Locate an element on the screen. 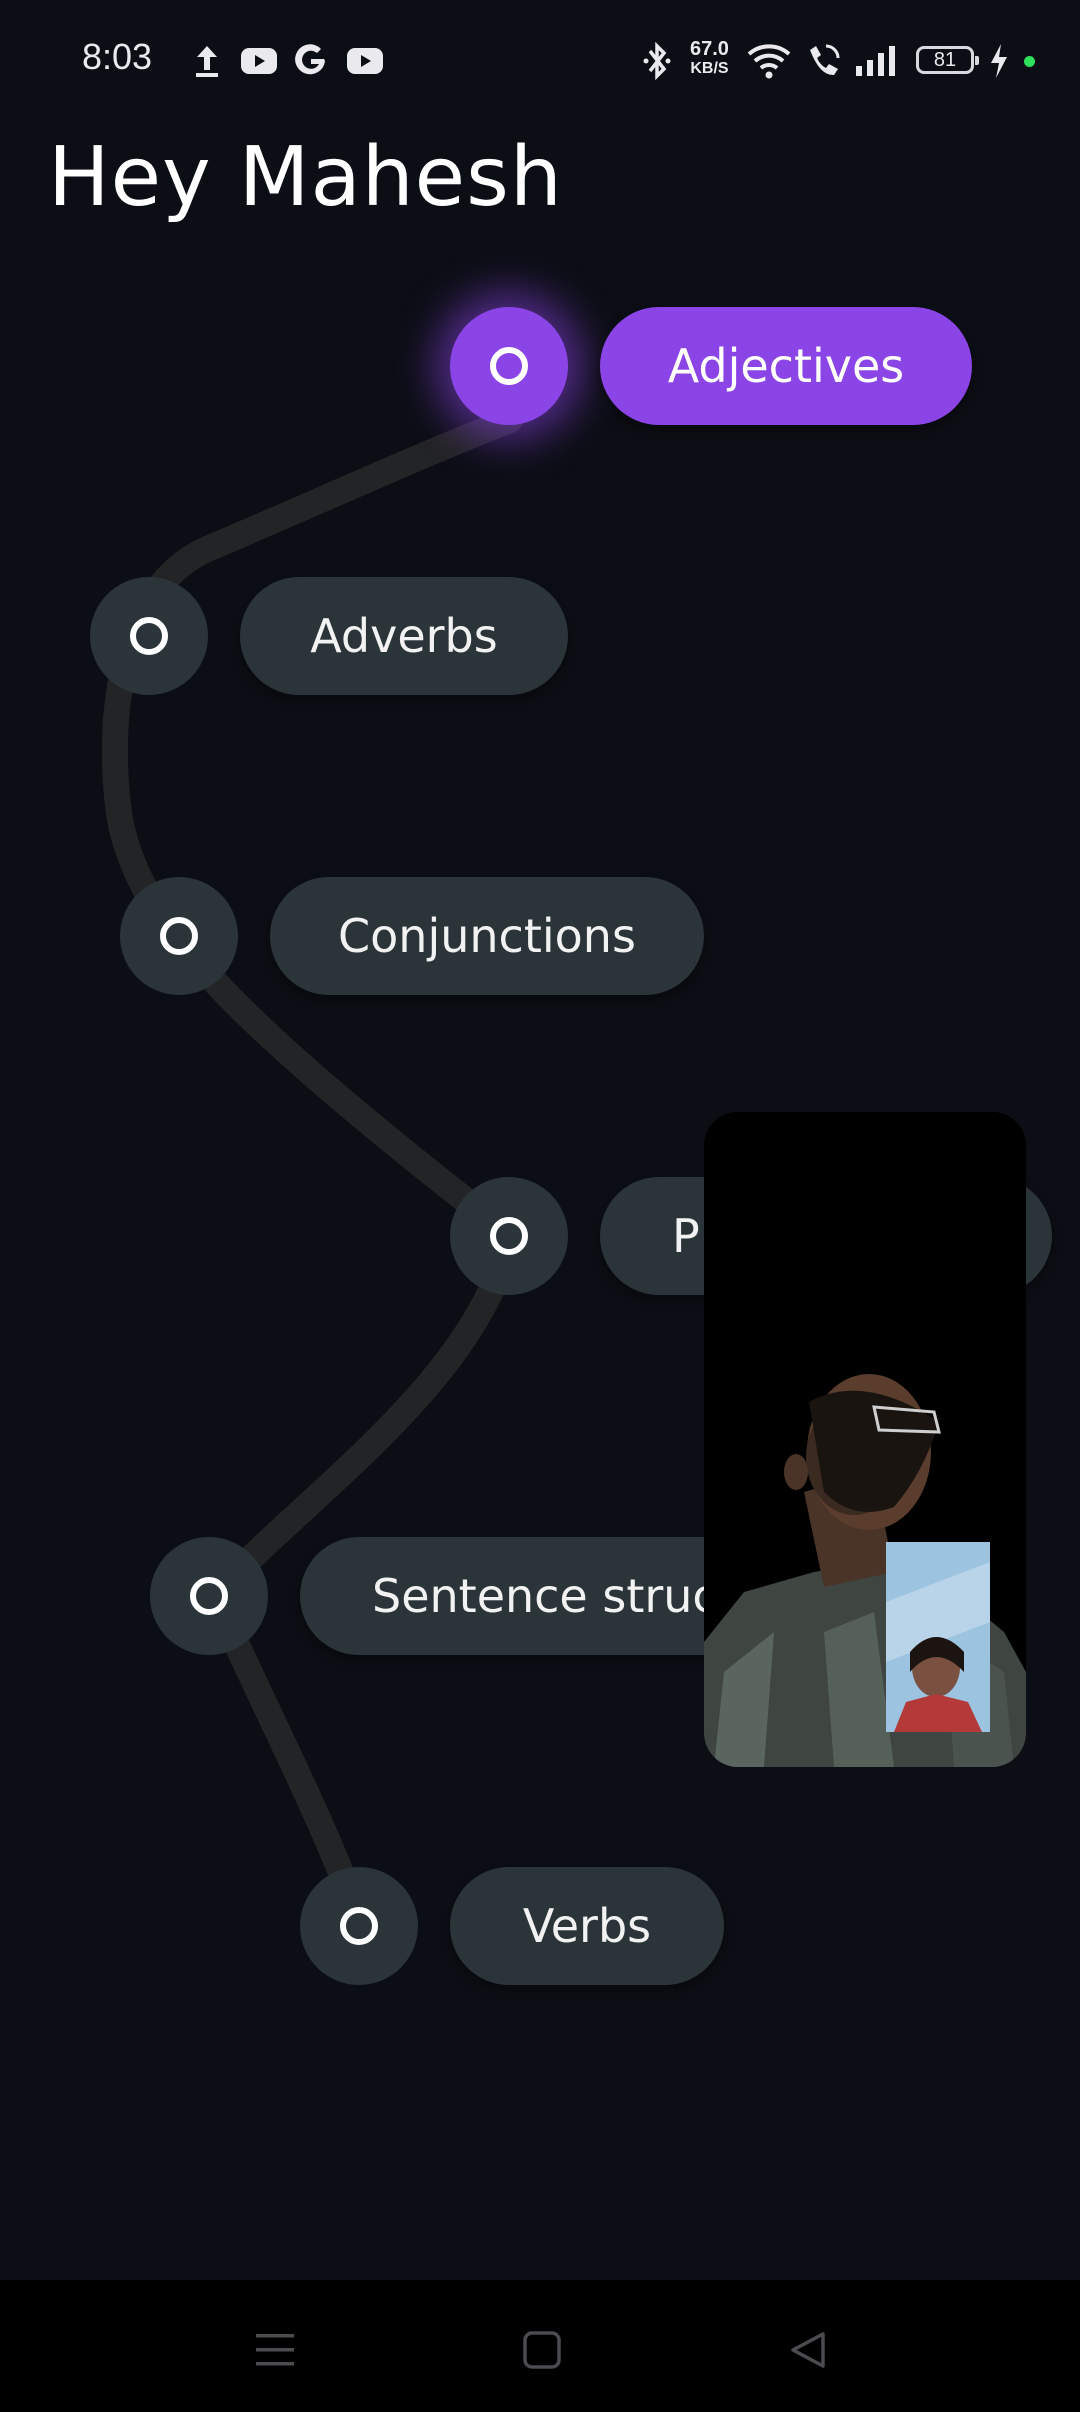 The image size is (1080, 2412). menu-icon is located at coordinates (275, 2350).